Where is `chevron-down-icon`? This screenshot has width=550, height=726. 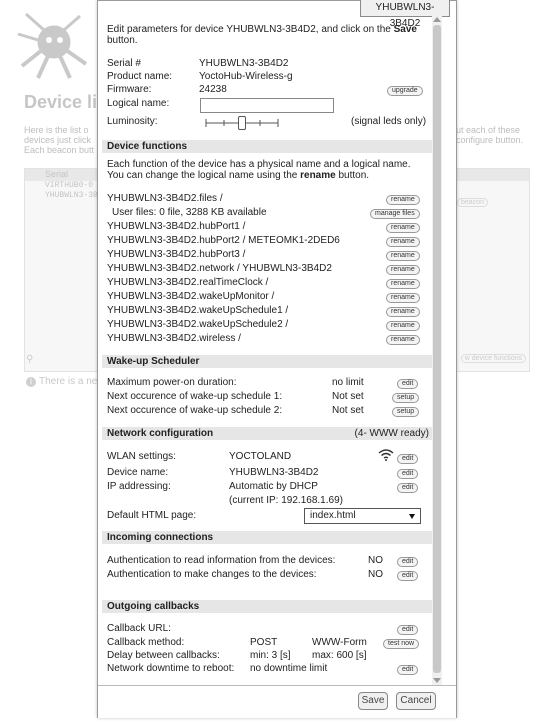
chevron-down-icon is located at coordinates (412, 516).